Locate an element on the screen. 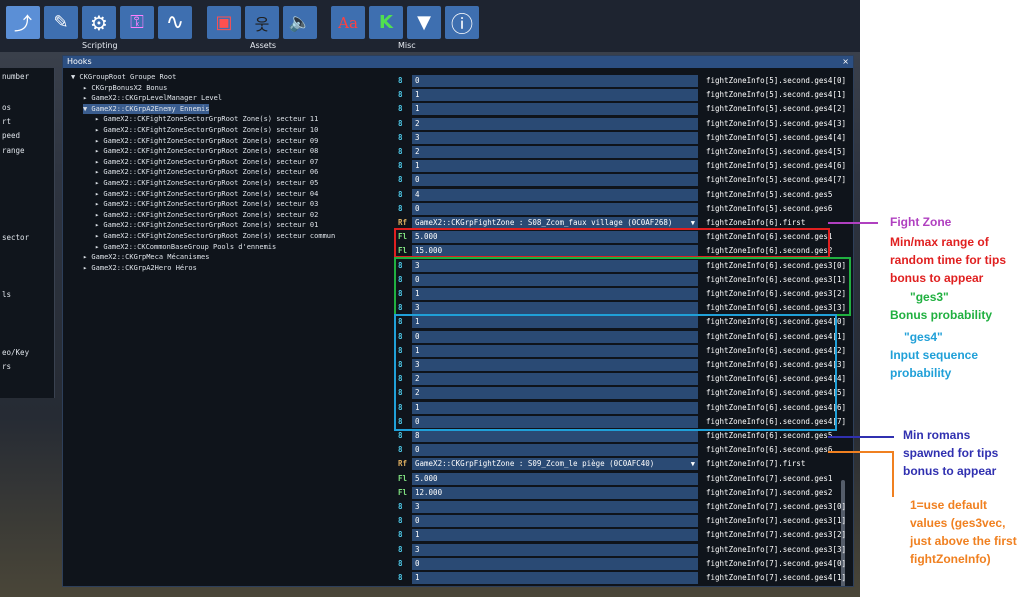 This screenshot has height=597, width=1024. pen-icon: ✎ is located at coordinates (61, 22).